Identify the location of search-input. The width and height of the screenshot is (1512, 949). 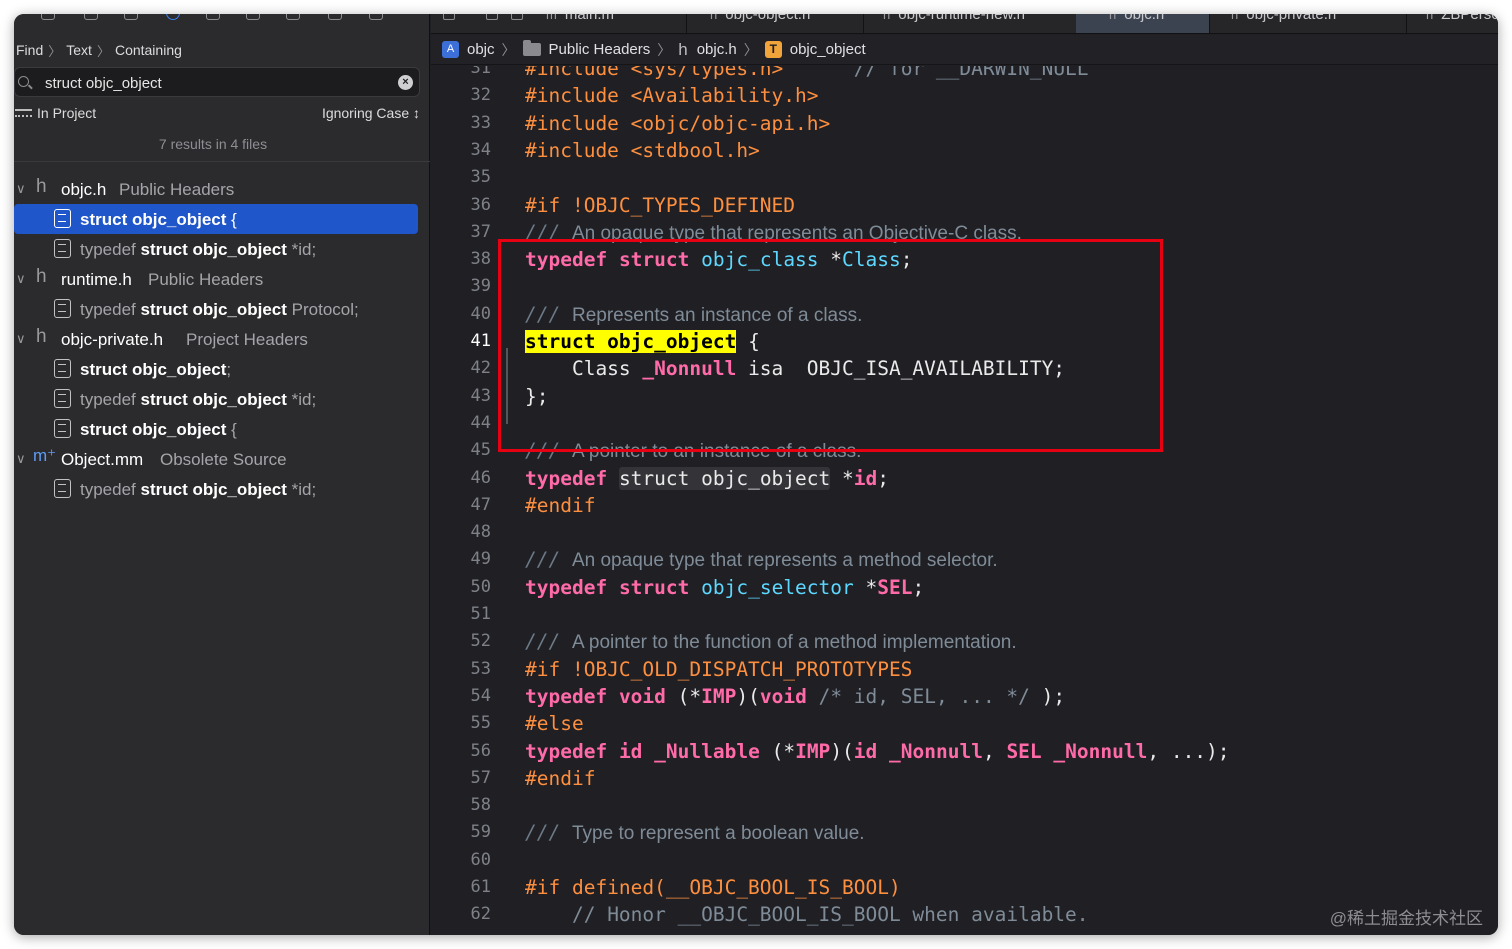
(215, 83).